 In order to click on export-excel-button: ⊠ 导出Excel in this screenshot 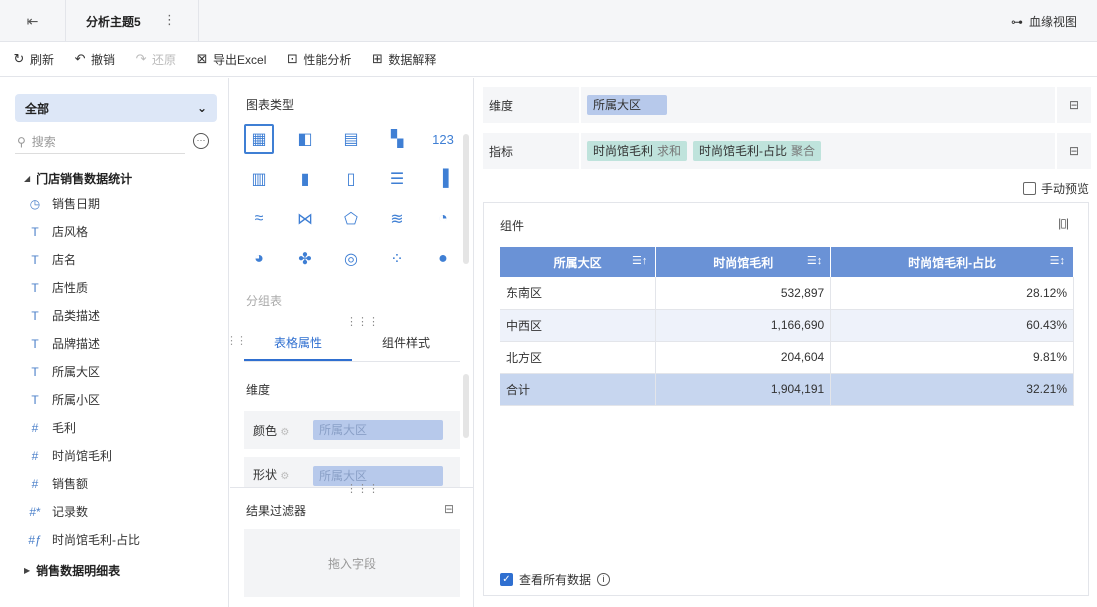, I will do `click(231, 59)`.